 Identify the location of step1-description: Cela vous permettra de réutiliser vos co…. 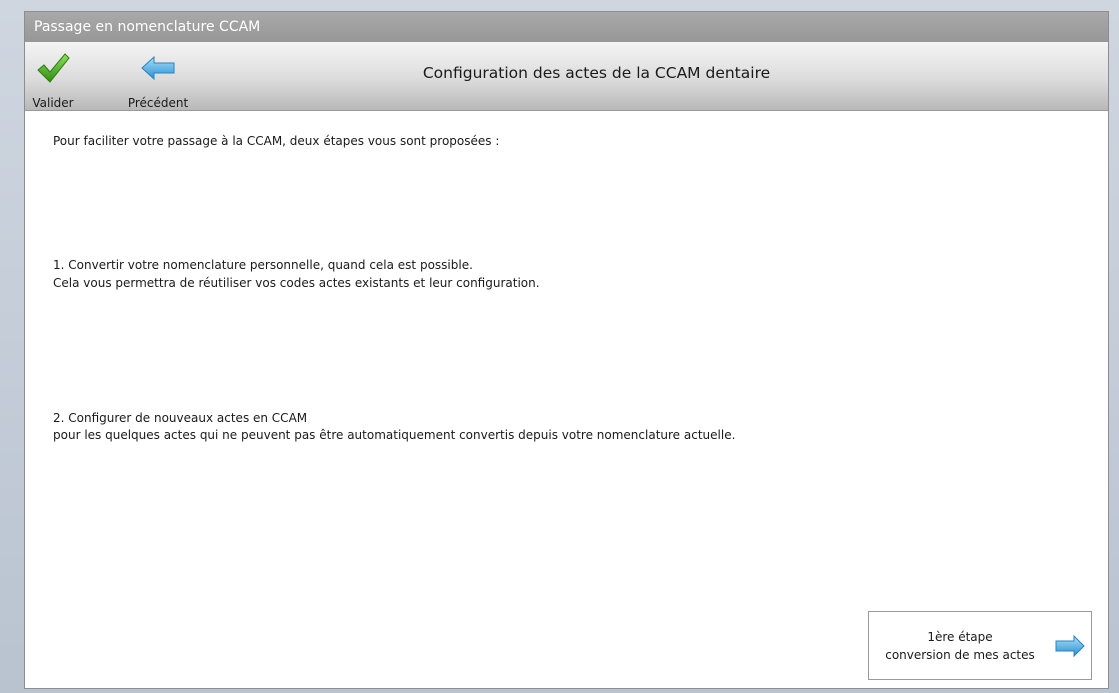
(296, 283).